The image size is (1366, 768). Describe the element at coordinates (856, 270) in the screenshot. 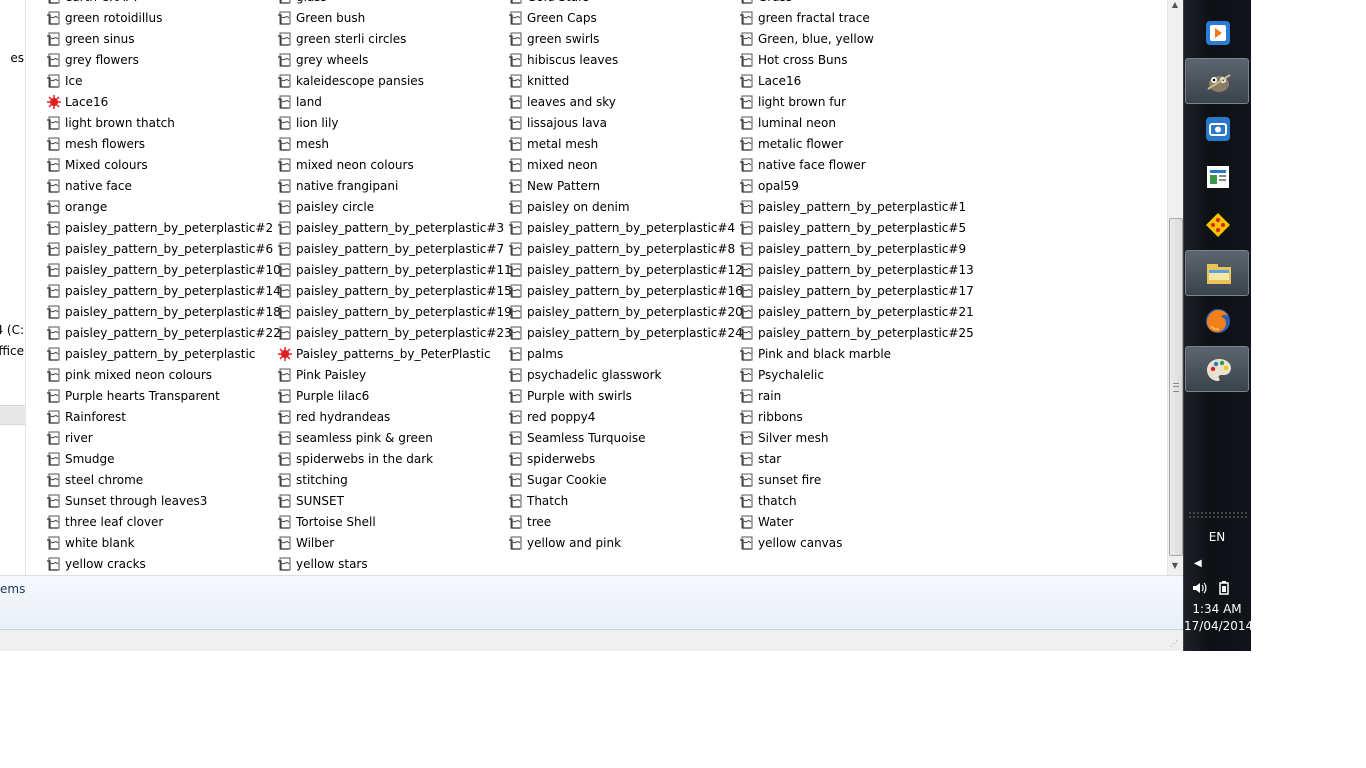

I see `file-item: paisley_pattern_by_peterplastic#13` at that location.